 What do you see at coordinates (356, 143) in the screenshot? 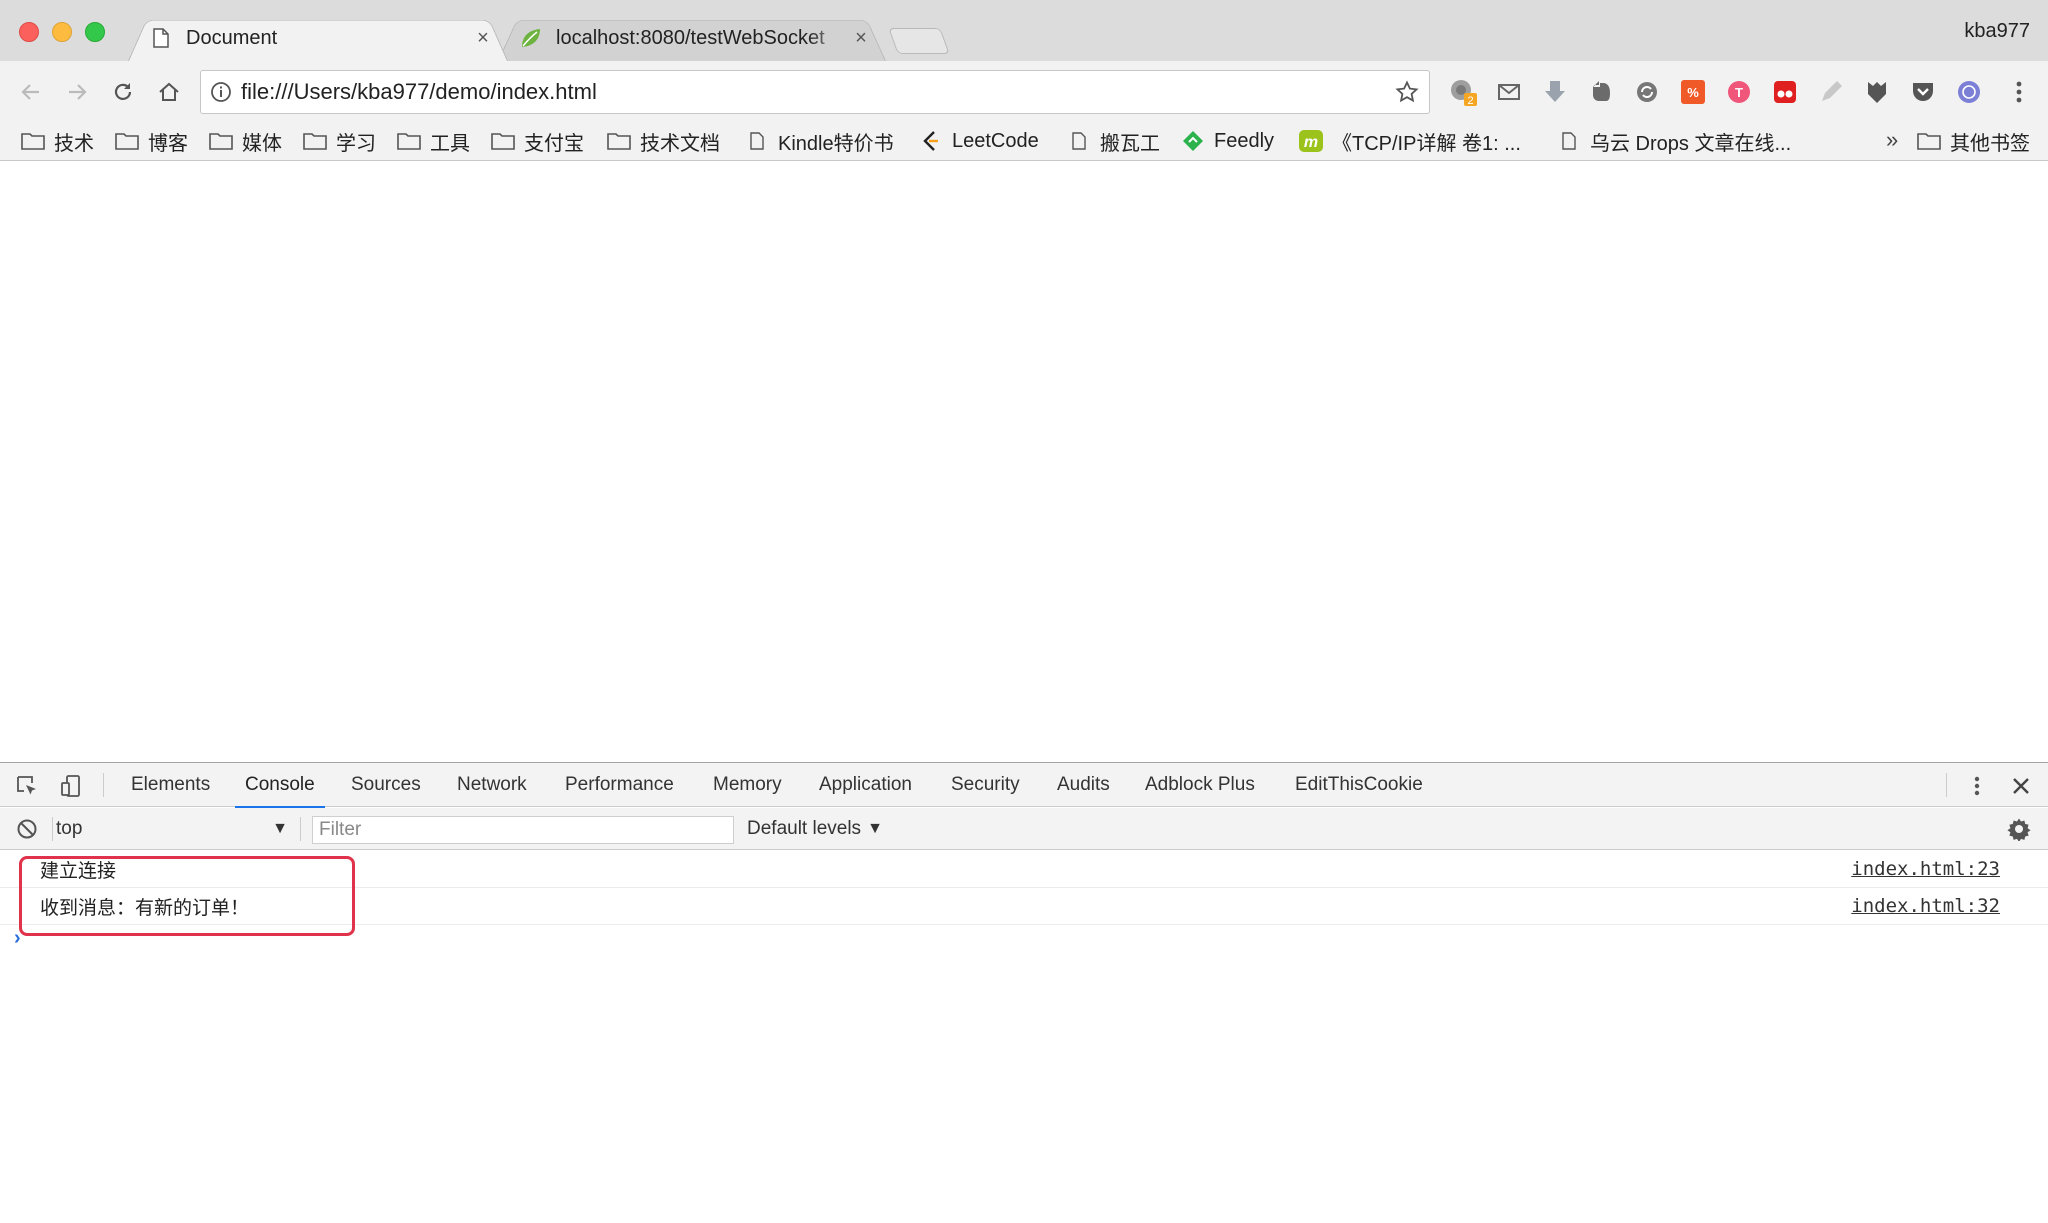
I see `bookmark-label: 学习` at bounding box center [356, 143].